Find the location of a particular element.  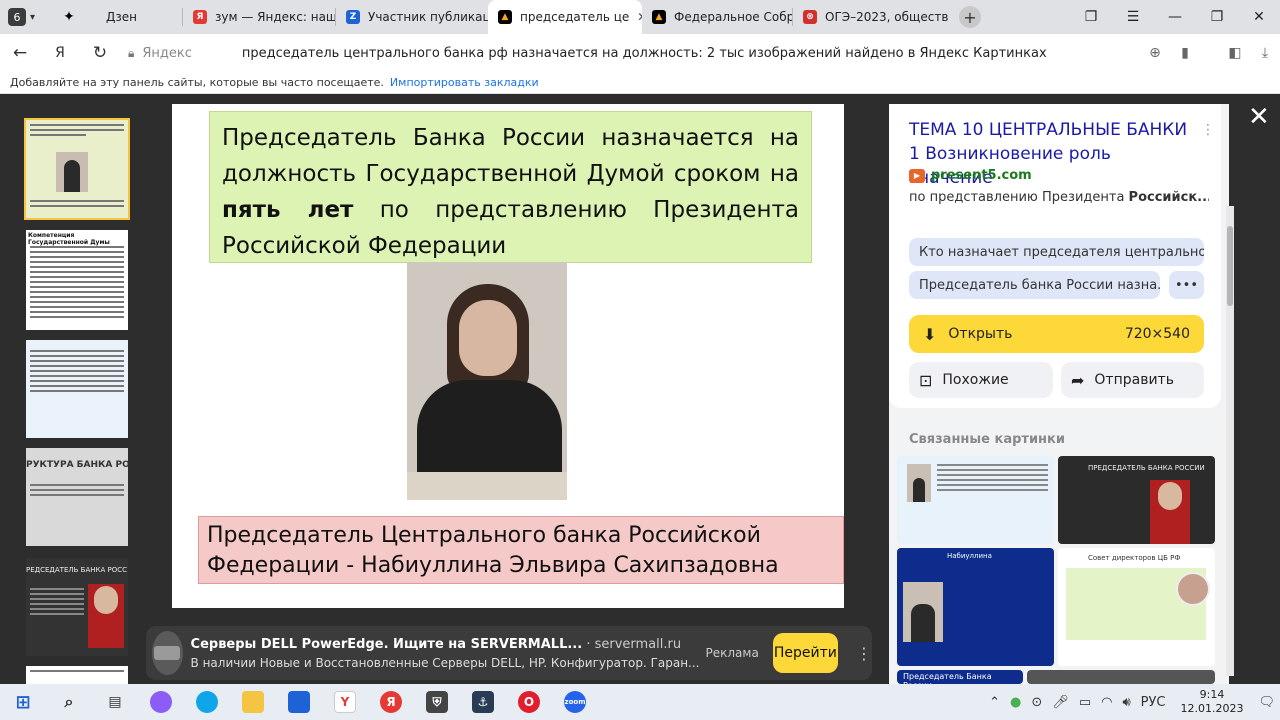

language-indicator: РУС is located at coordinates (1153, 702).